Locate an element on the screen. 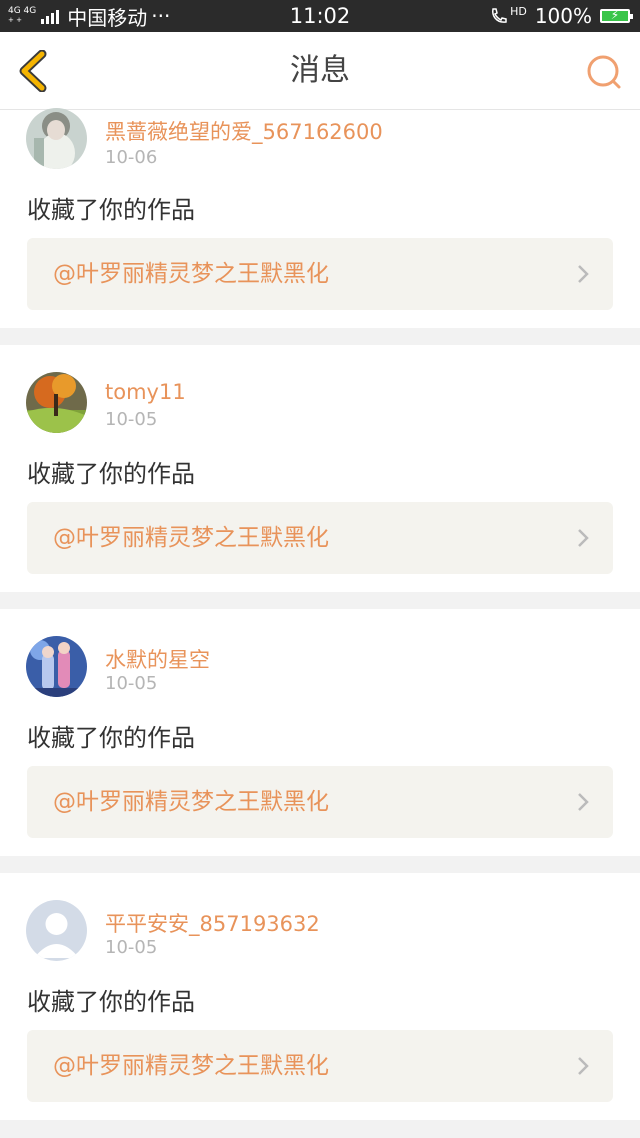  battery-icon: ⚡ is located at coordinates (616, 15).